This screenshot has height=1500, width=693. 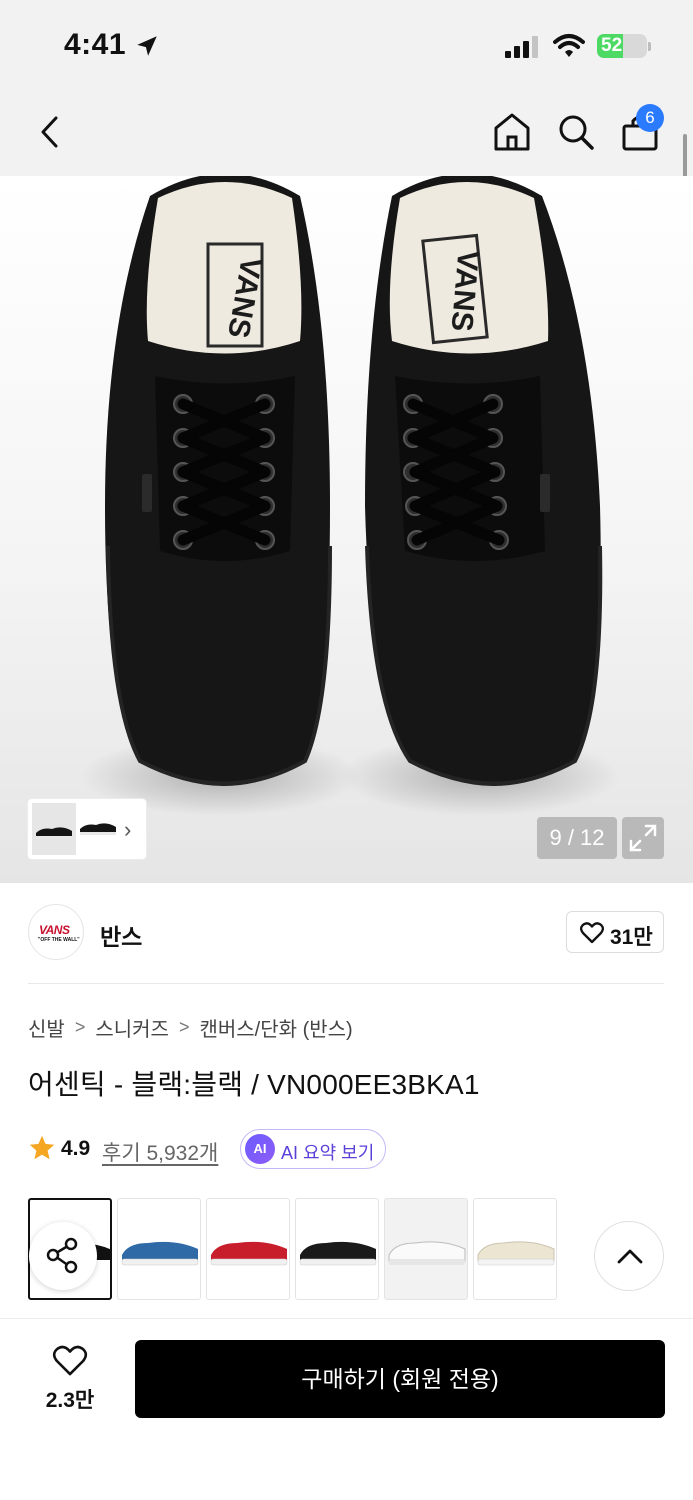 What do you see at coordinates (42, 1147) in the screenshot?
I see `star-icon` at bounding box center [42, 1147].